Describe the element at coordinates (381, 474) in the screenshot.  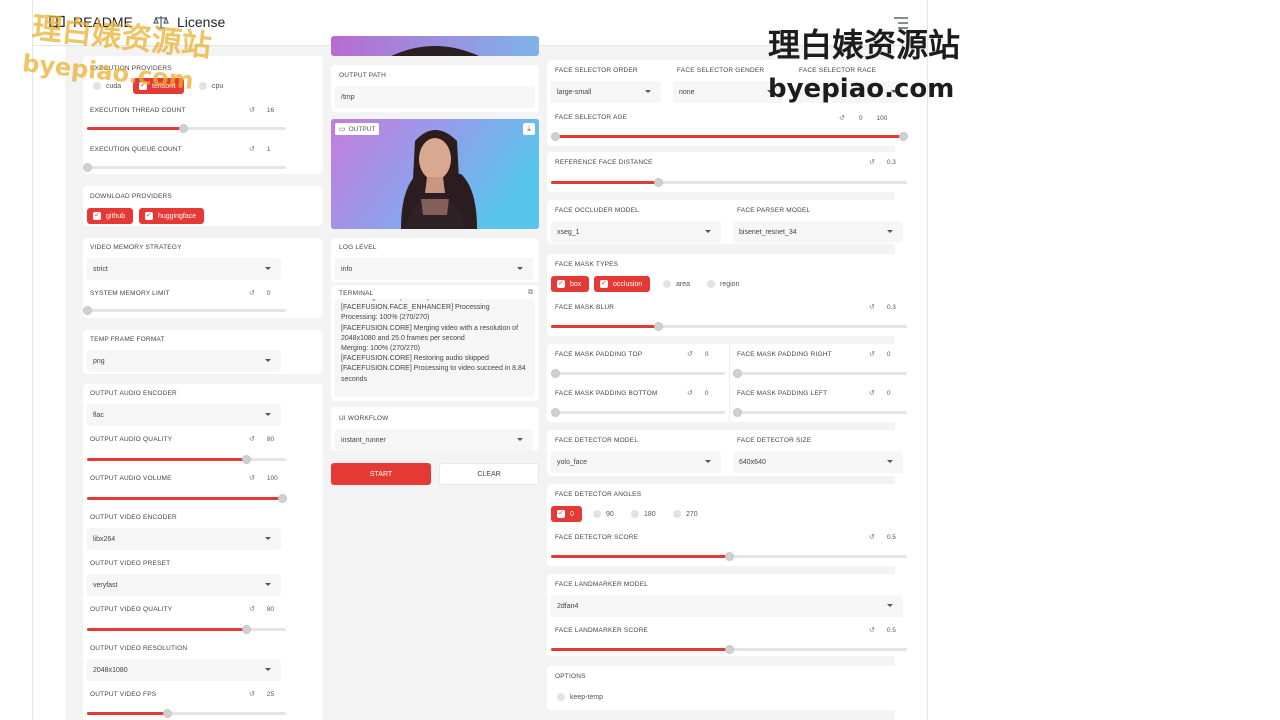
I see `start-button: START` at that location.